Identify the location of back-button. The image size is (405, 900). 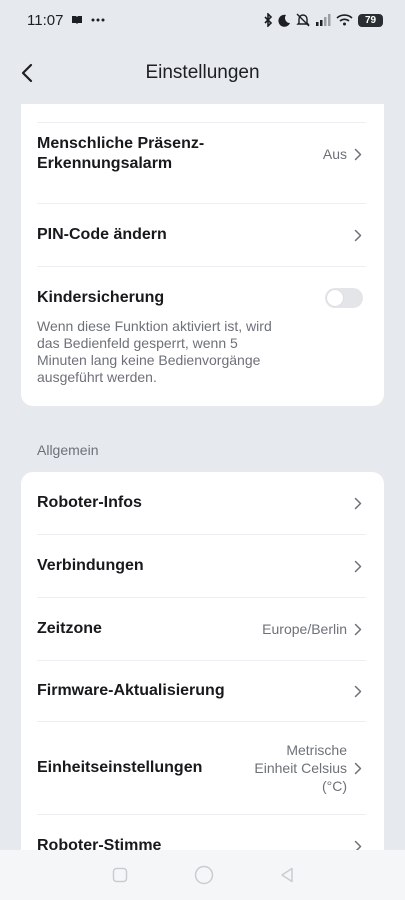
(27, 73).